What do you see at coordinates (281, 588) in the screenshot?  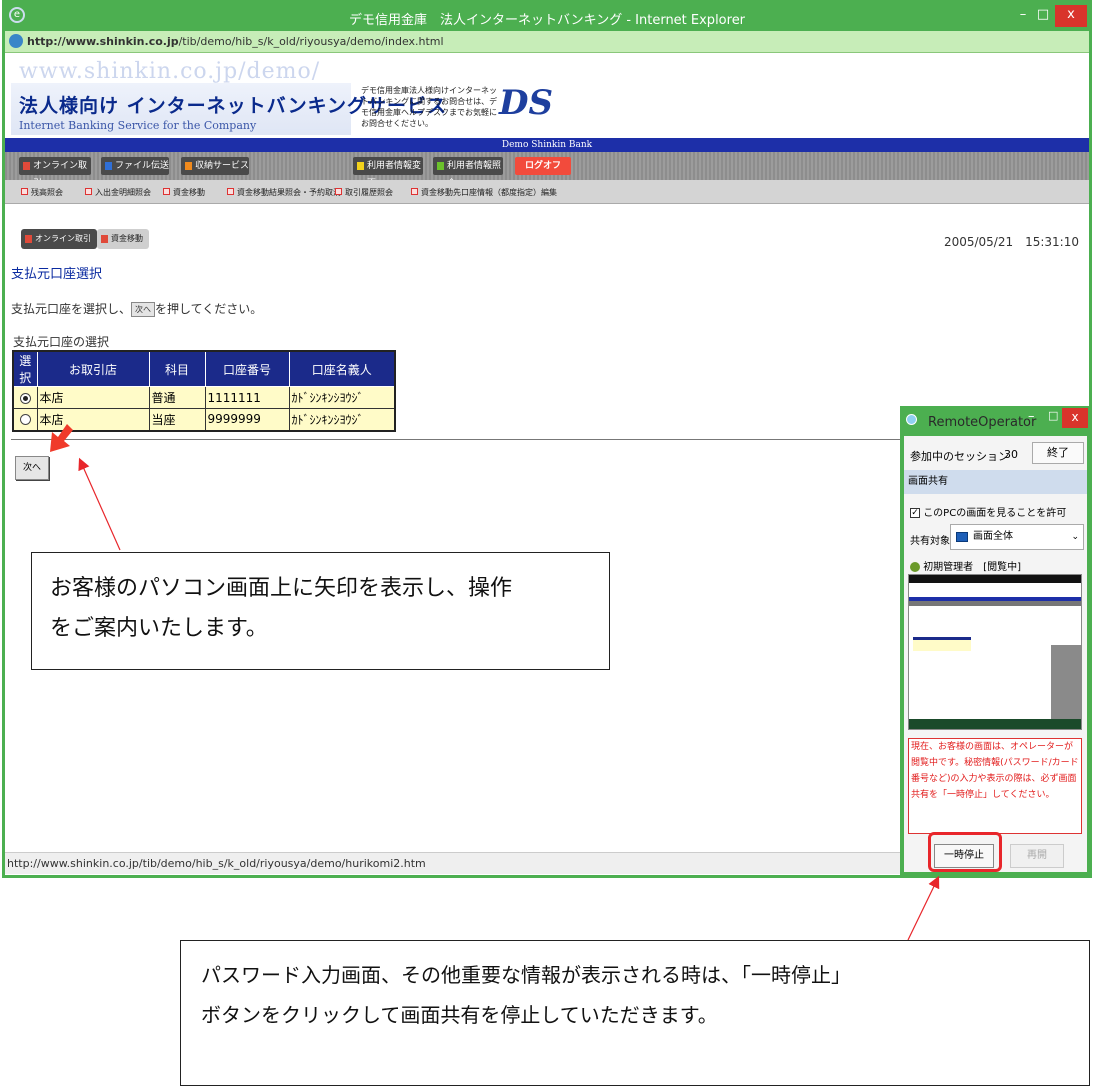 I see `callout-text: お客様のパソコン画面上に矢印を表示し、操作` at bounding box center [281, 588].